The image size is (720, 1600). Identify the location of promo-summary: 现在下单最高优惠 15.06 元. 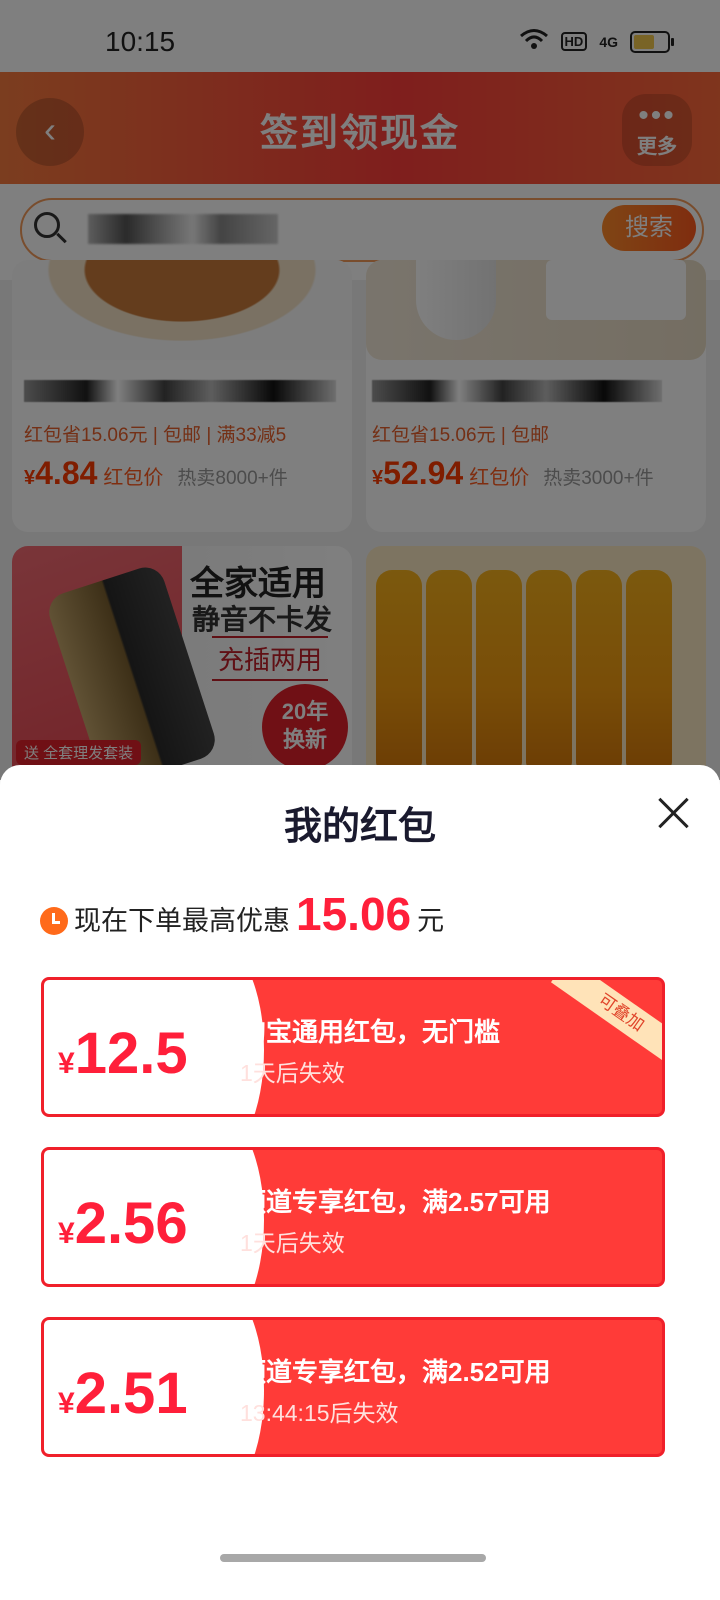
(242, 914).